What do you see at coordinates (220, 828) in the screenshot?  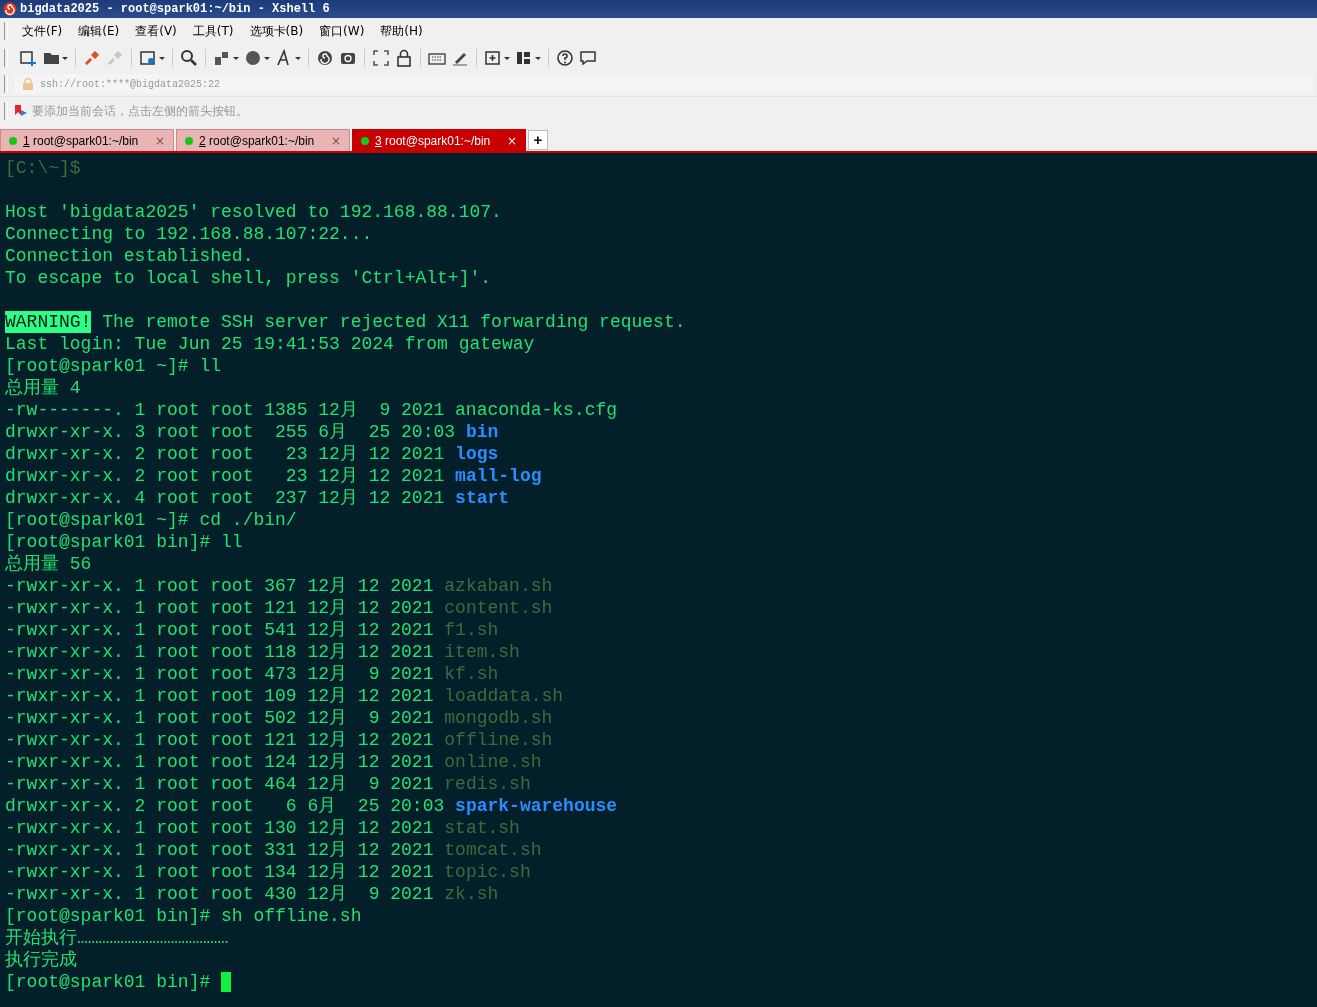 I see `terminal-text: -rwxr-xr-x. 1 root root 130 12月 12 2021` at bounding box center [220, 828].